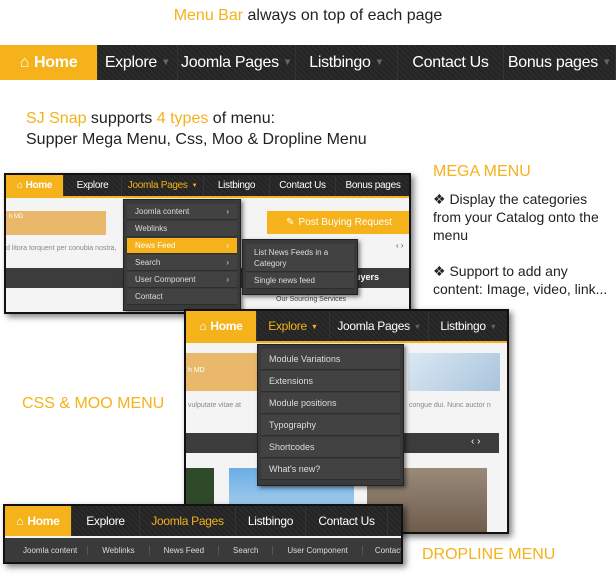 This screenshot has width=616, height=584. I want to click on subnav-item: User Component, so click(318, 550).